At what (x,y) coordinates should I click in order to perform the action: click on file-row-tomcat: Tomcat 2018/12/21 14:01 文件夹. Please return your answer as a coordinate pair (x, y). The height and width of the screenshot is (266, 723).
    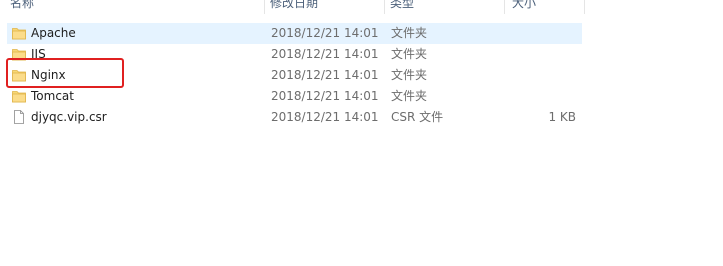
    Looking at the image, I should click on (294, 96).